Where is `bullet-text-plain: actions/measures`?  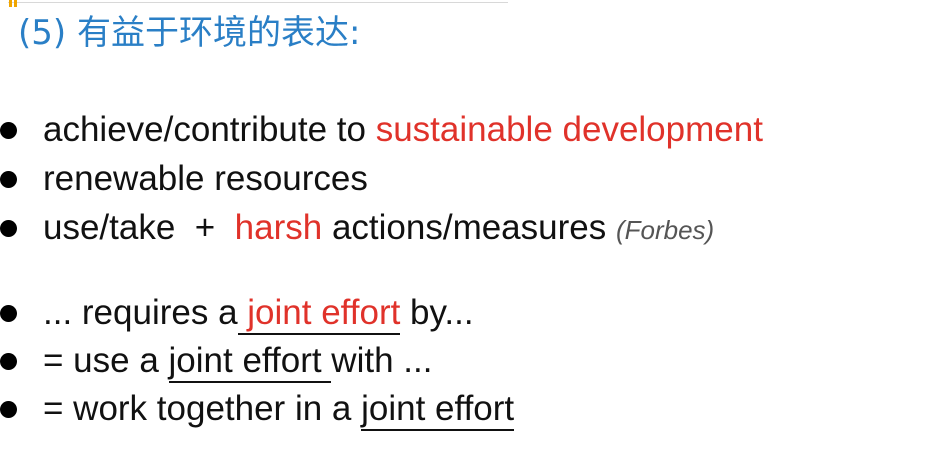
bullet-text-plain: actions/measures is located at coordinates (469, 227).